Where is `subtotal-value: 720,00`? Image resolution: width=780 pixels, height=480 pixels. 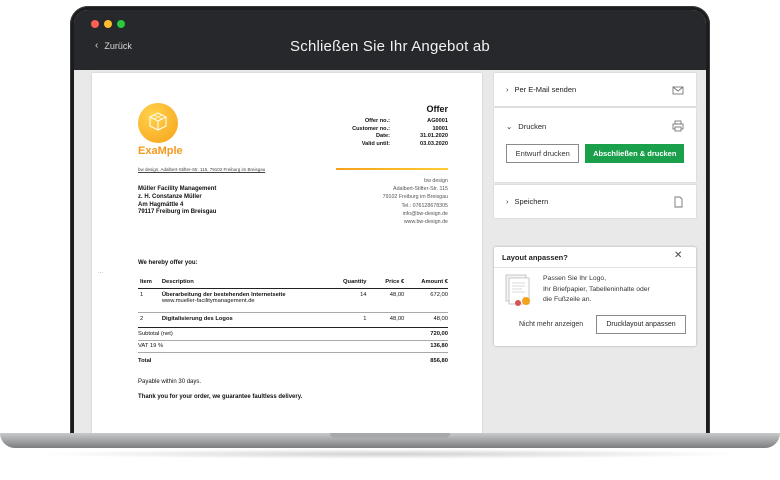
subtotal-value: 720,00 is located at coordinates (439, 333).